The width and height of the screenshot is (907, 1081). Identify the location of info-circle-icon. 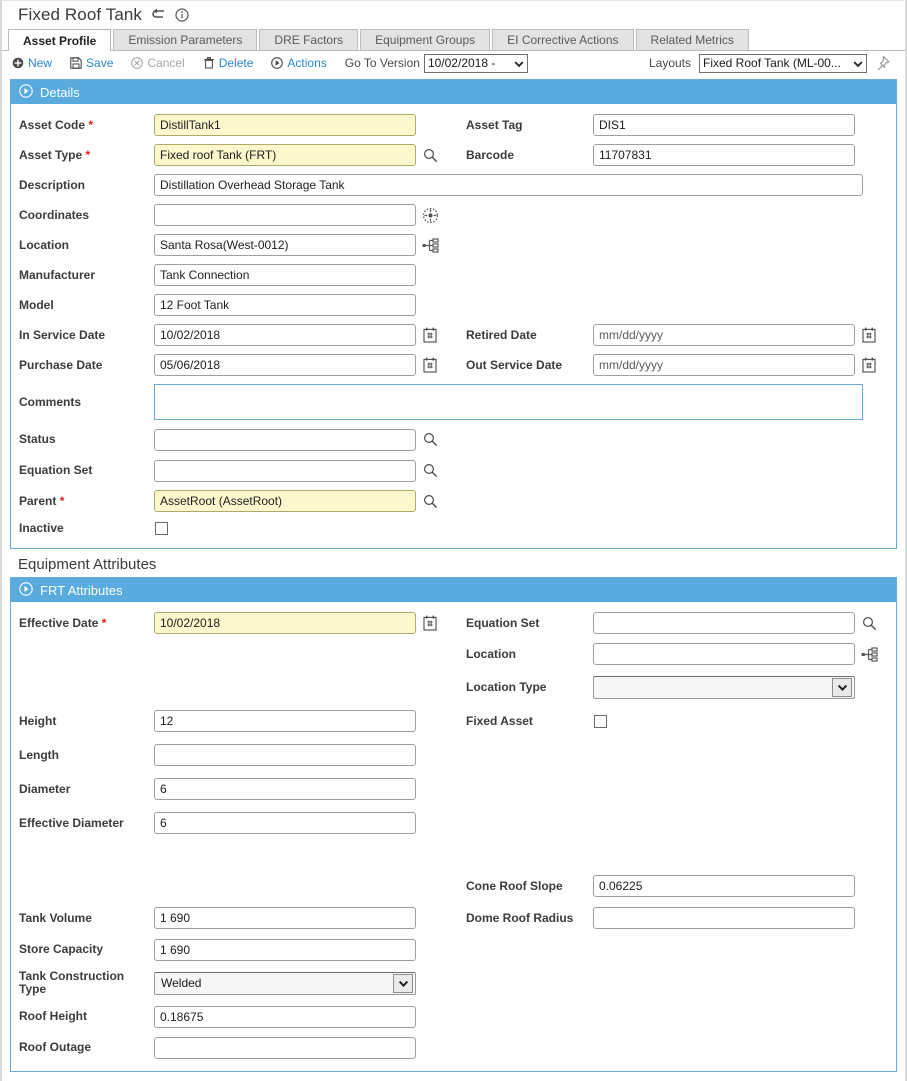
(182, 15).